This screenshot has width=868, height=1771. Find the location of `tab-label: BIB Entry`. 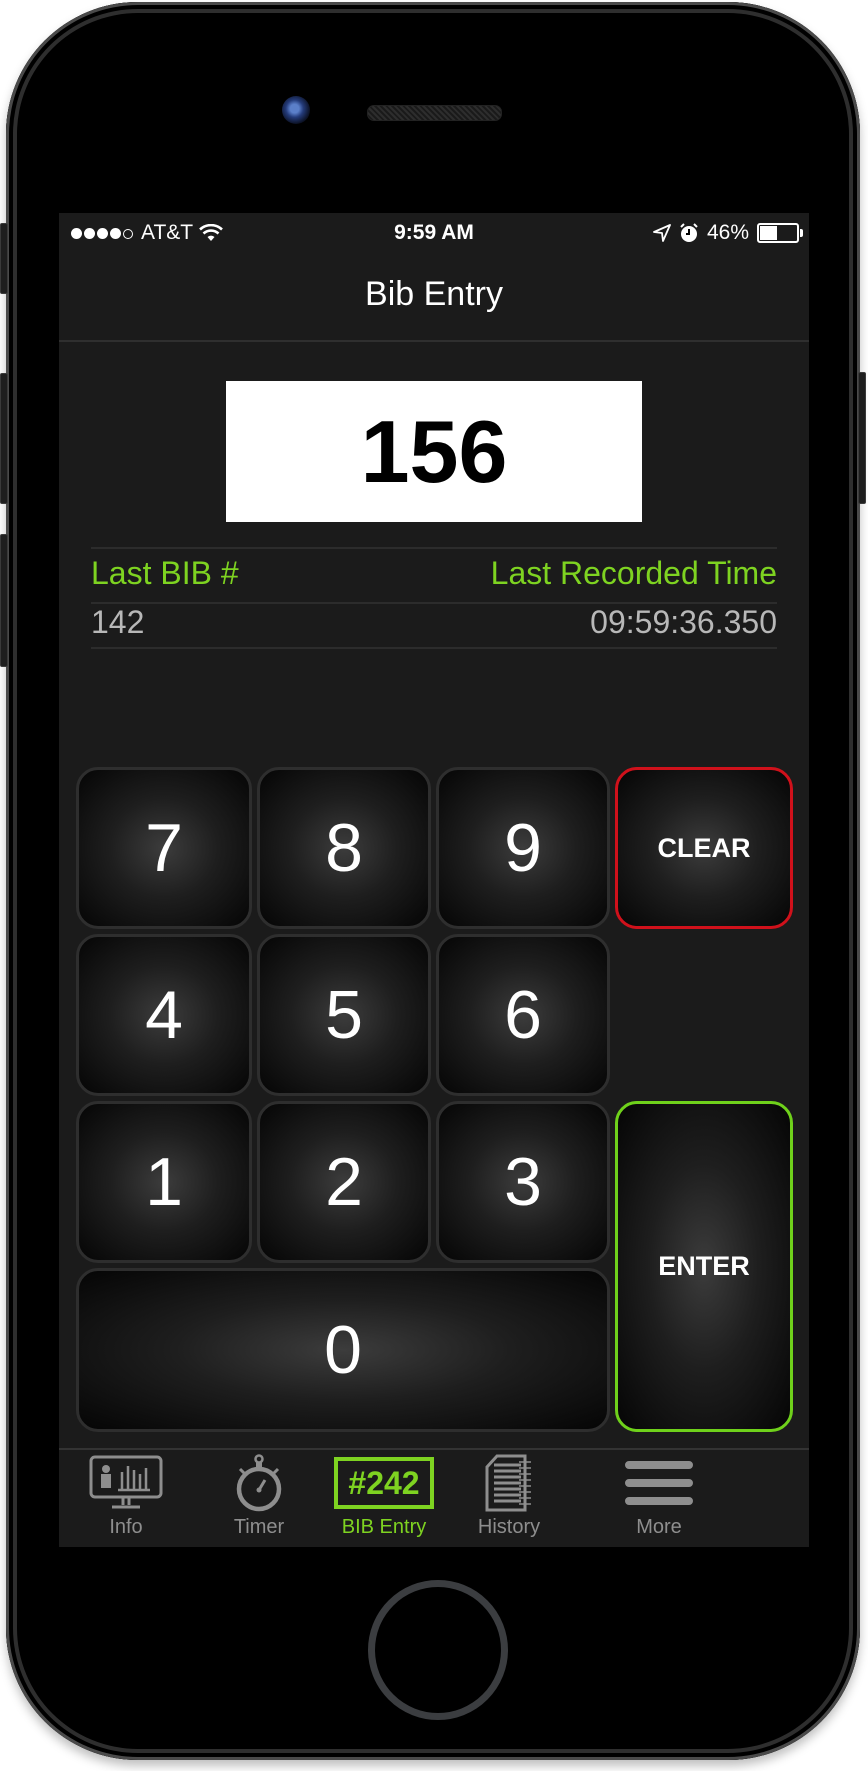

tab-label: BIB Entry is located at coordinates (384, 1527).